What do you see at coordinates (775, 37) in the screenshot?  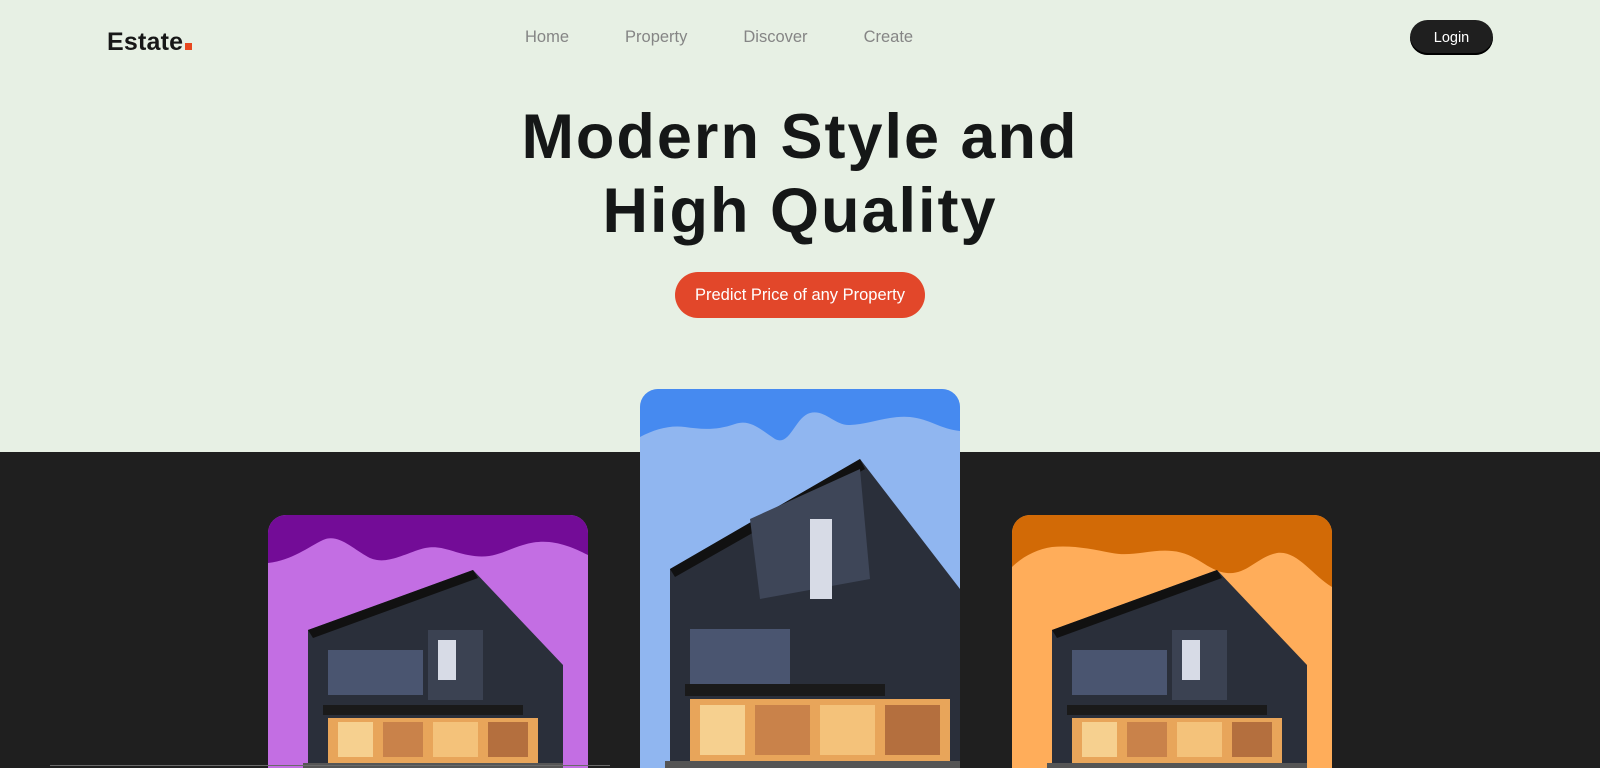 I see `nav-link-discover: Discover` at bounding box center [775, 37].